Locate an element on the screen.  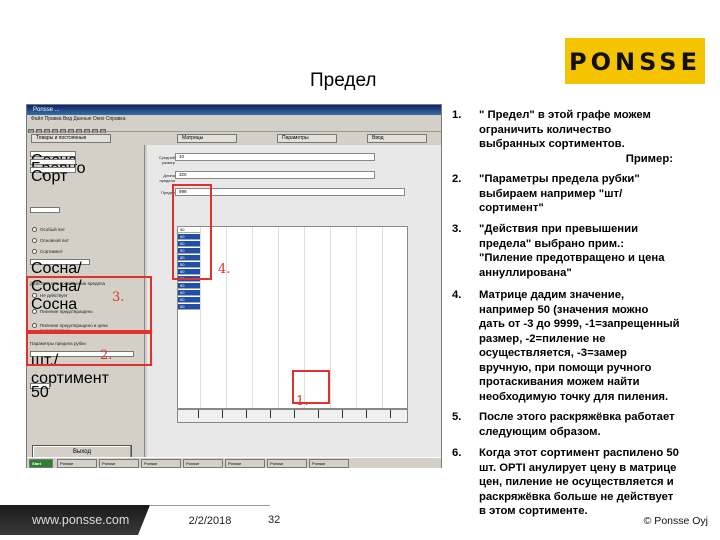
logo-text: PONSSE is located at coordinates (635, 62).